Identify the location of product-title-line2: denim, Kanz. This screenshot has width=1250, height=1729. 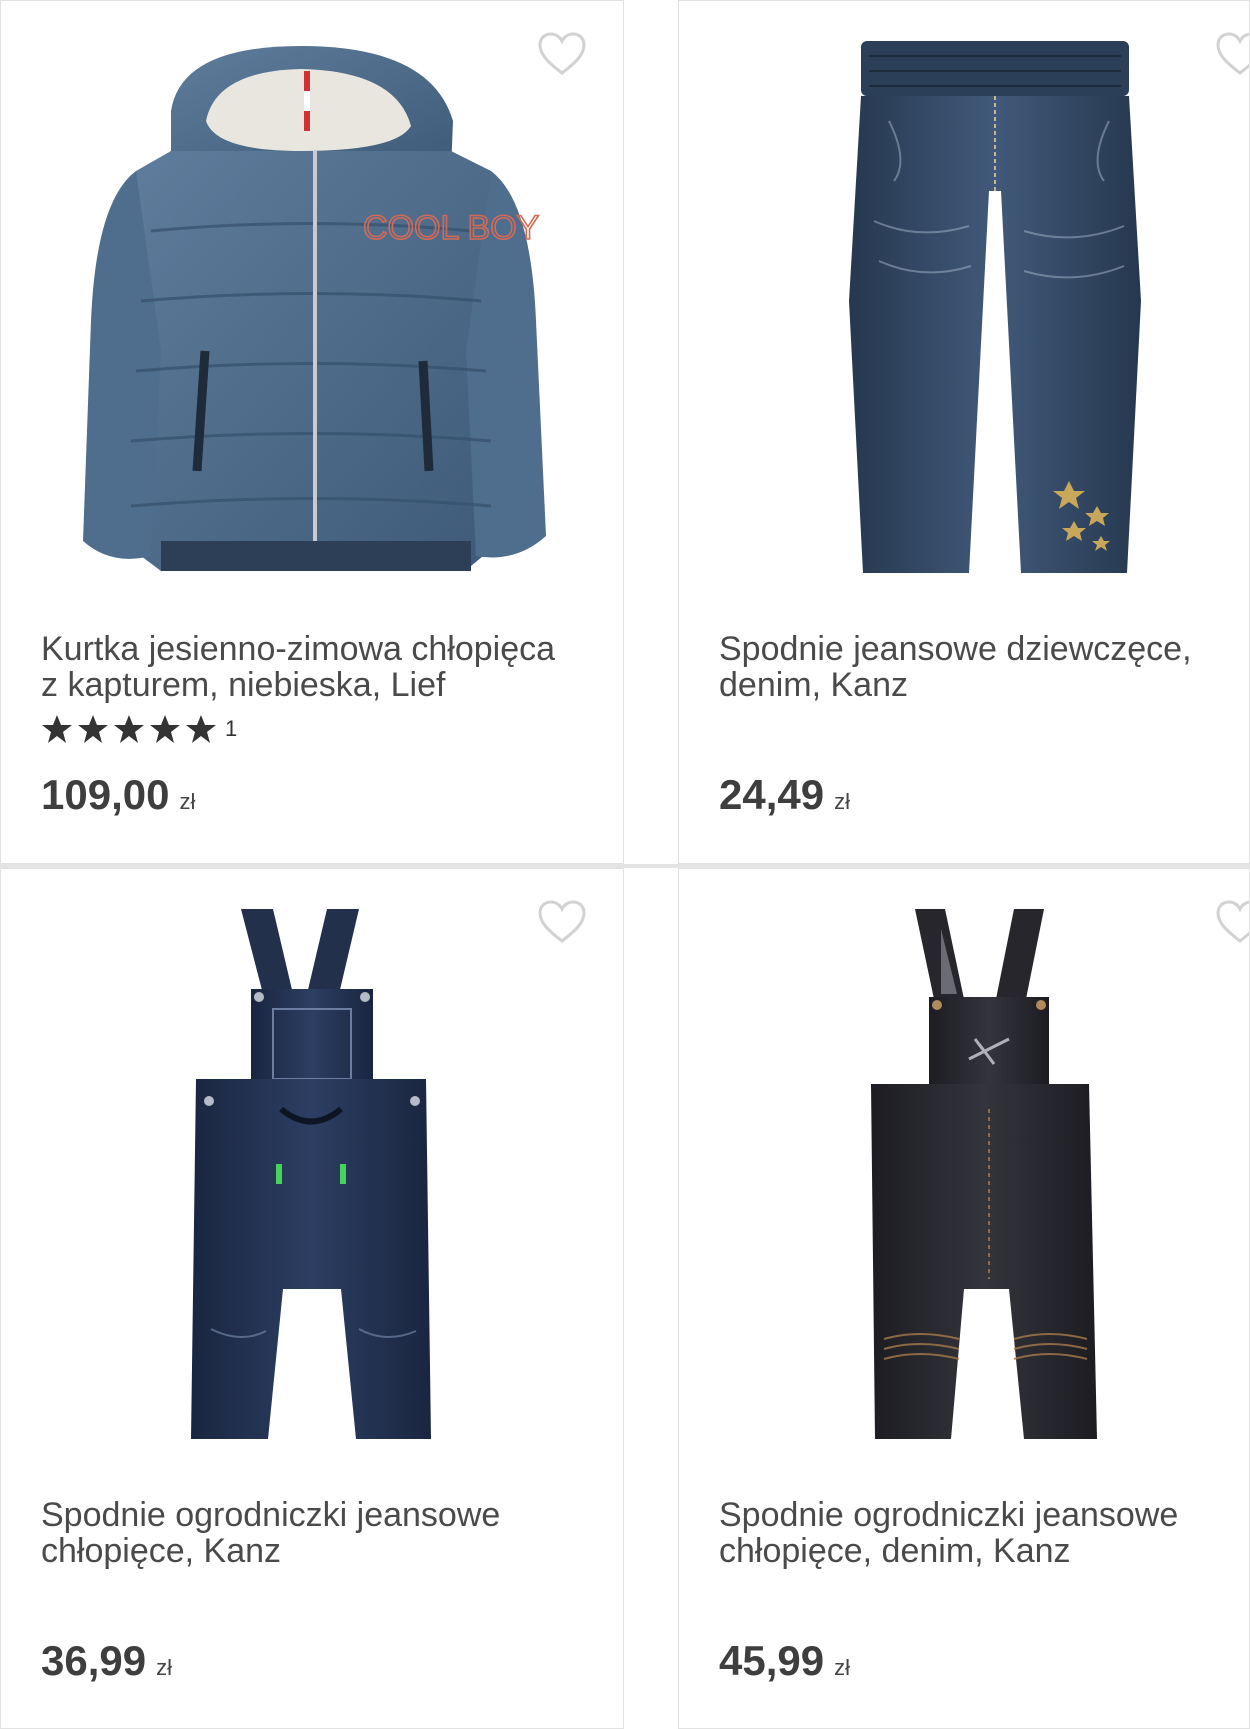
(813, 685).